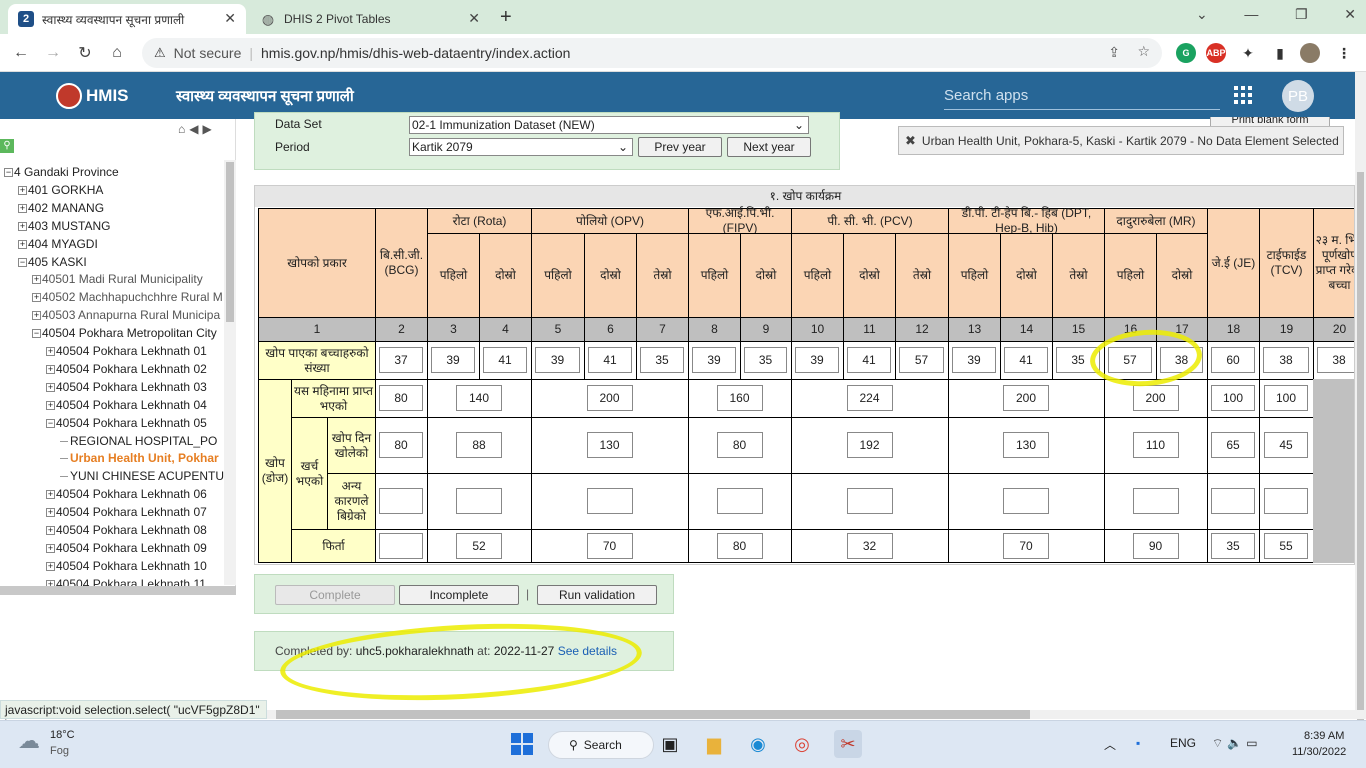 The width and height of the screenshot is (1366, 768). Describe the element at coordinates (127, 297) in the screenshot. I see `tree-item: +40502 Machhapuchchhre Rural M` at that location.